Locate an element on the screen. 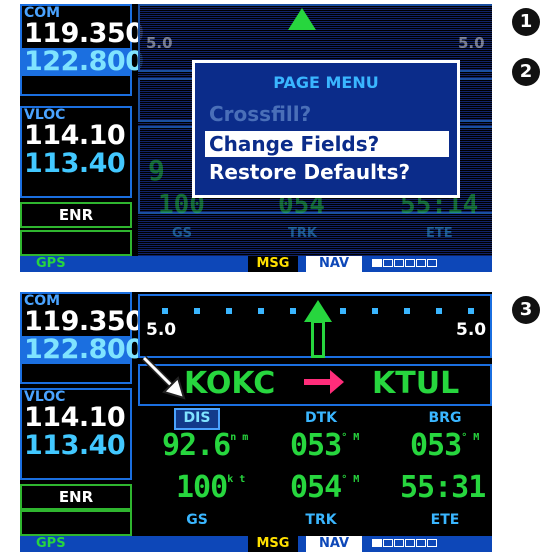 Image resolution: width=557 pixels, height=559 pixels. field-label-dtk: DTK is located at coordinates (321, 418).